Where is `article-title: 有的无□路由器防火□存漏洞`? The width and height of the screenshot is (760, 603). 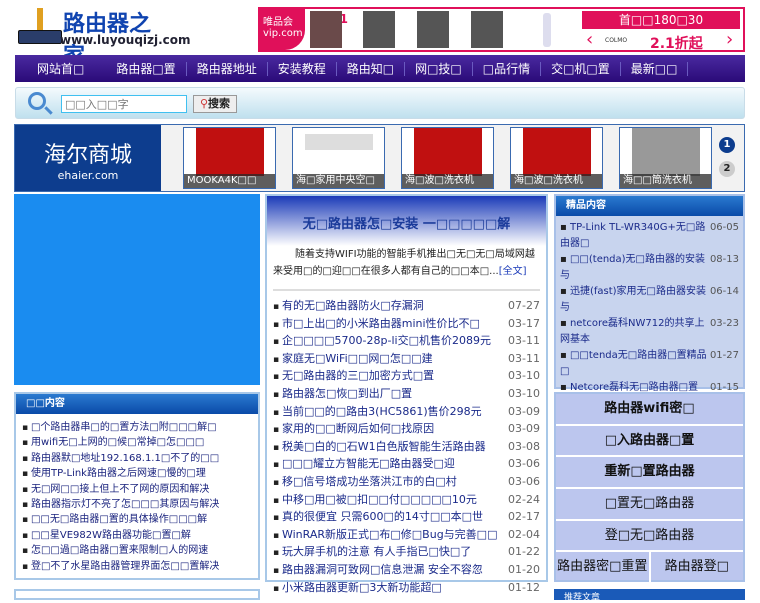
article-title: 有的无□路由器防火□存漏洞 is located at coordinates (348, 306).